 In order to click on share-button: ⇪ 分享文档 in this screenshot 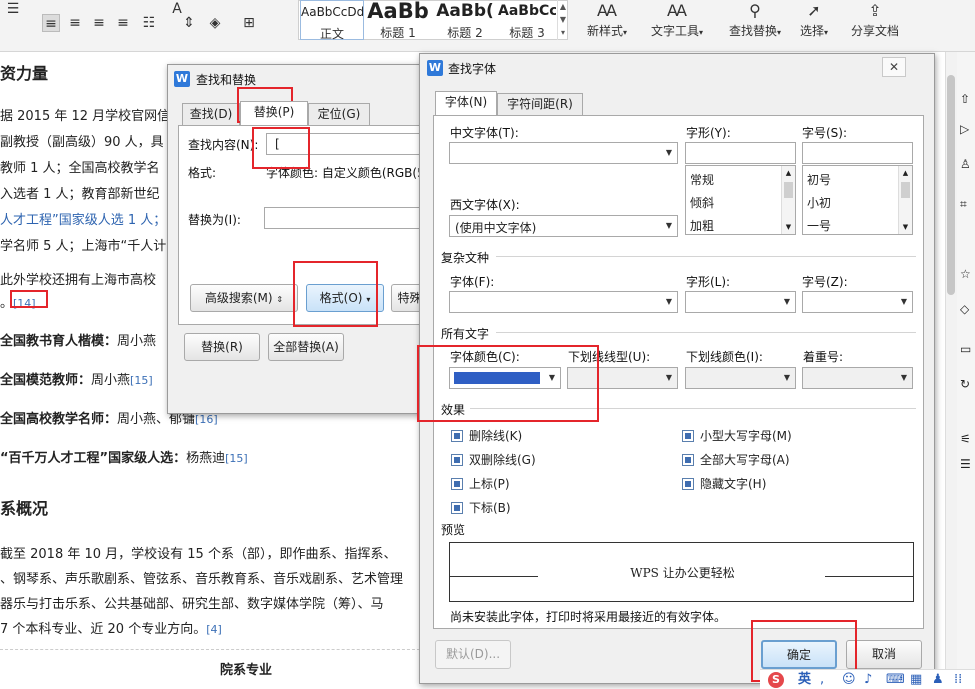, I will do `click(875, 19)`.